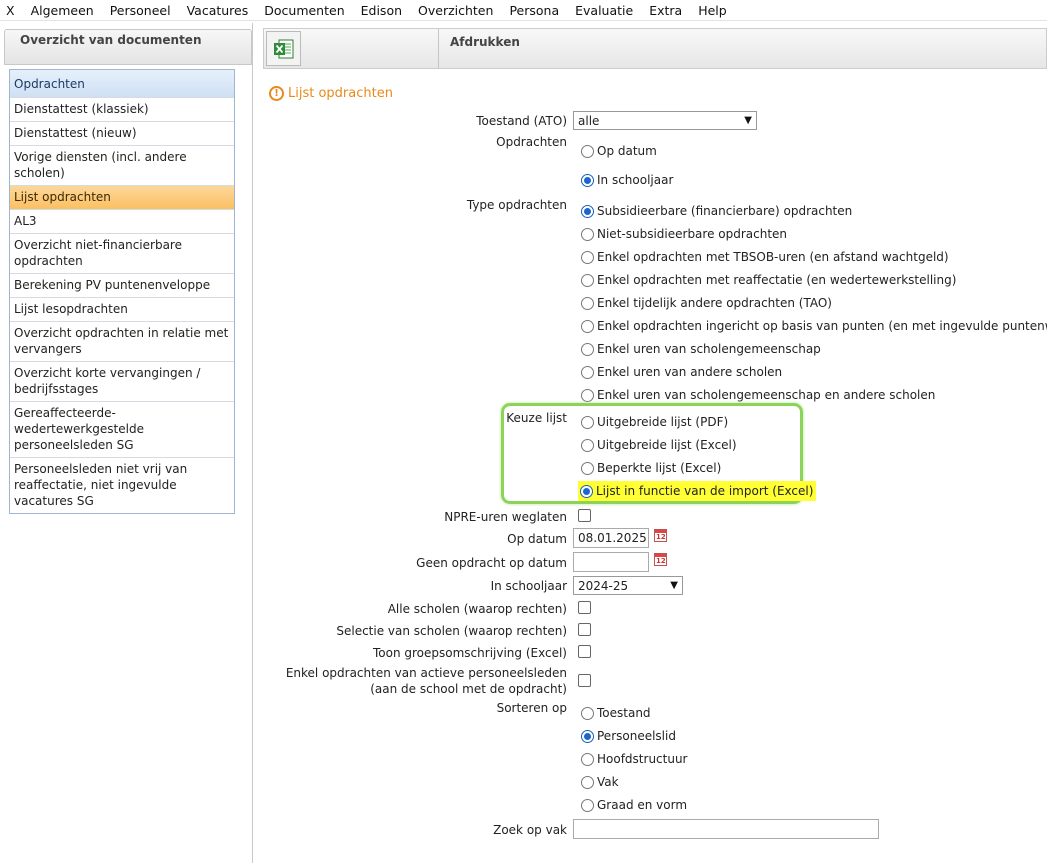  I want to click on groepsomschrijving-checkbox, so click(584, 651).